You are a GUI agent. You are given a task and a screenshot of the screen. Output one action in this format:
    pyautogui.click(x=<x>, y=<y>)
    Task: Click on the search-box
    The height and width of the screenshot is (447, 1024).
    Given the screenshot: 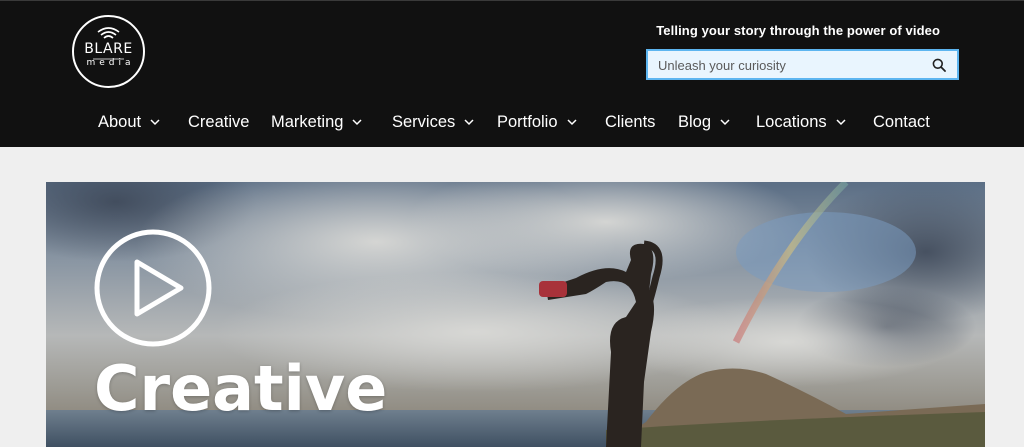 What is the action you would take?
    pyautogui.click(x=802, y=64)
    